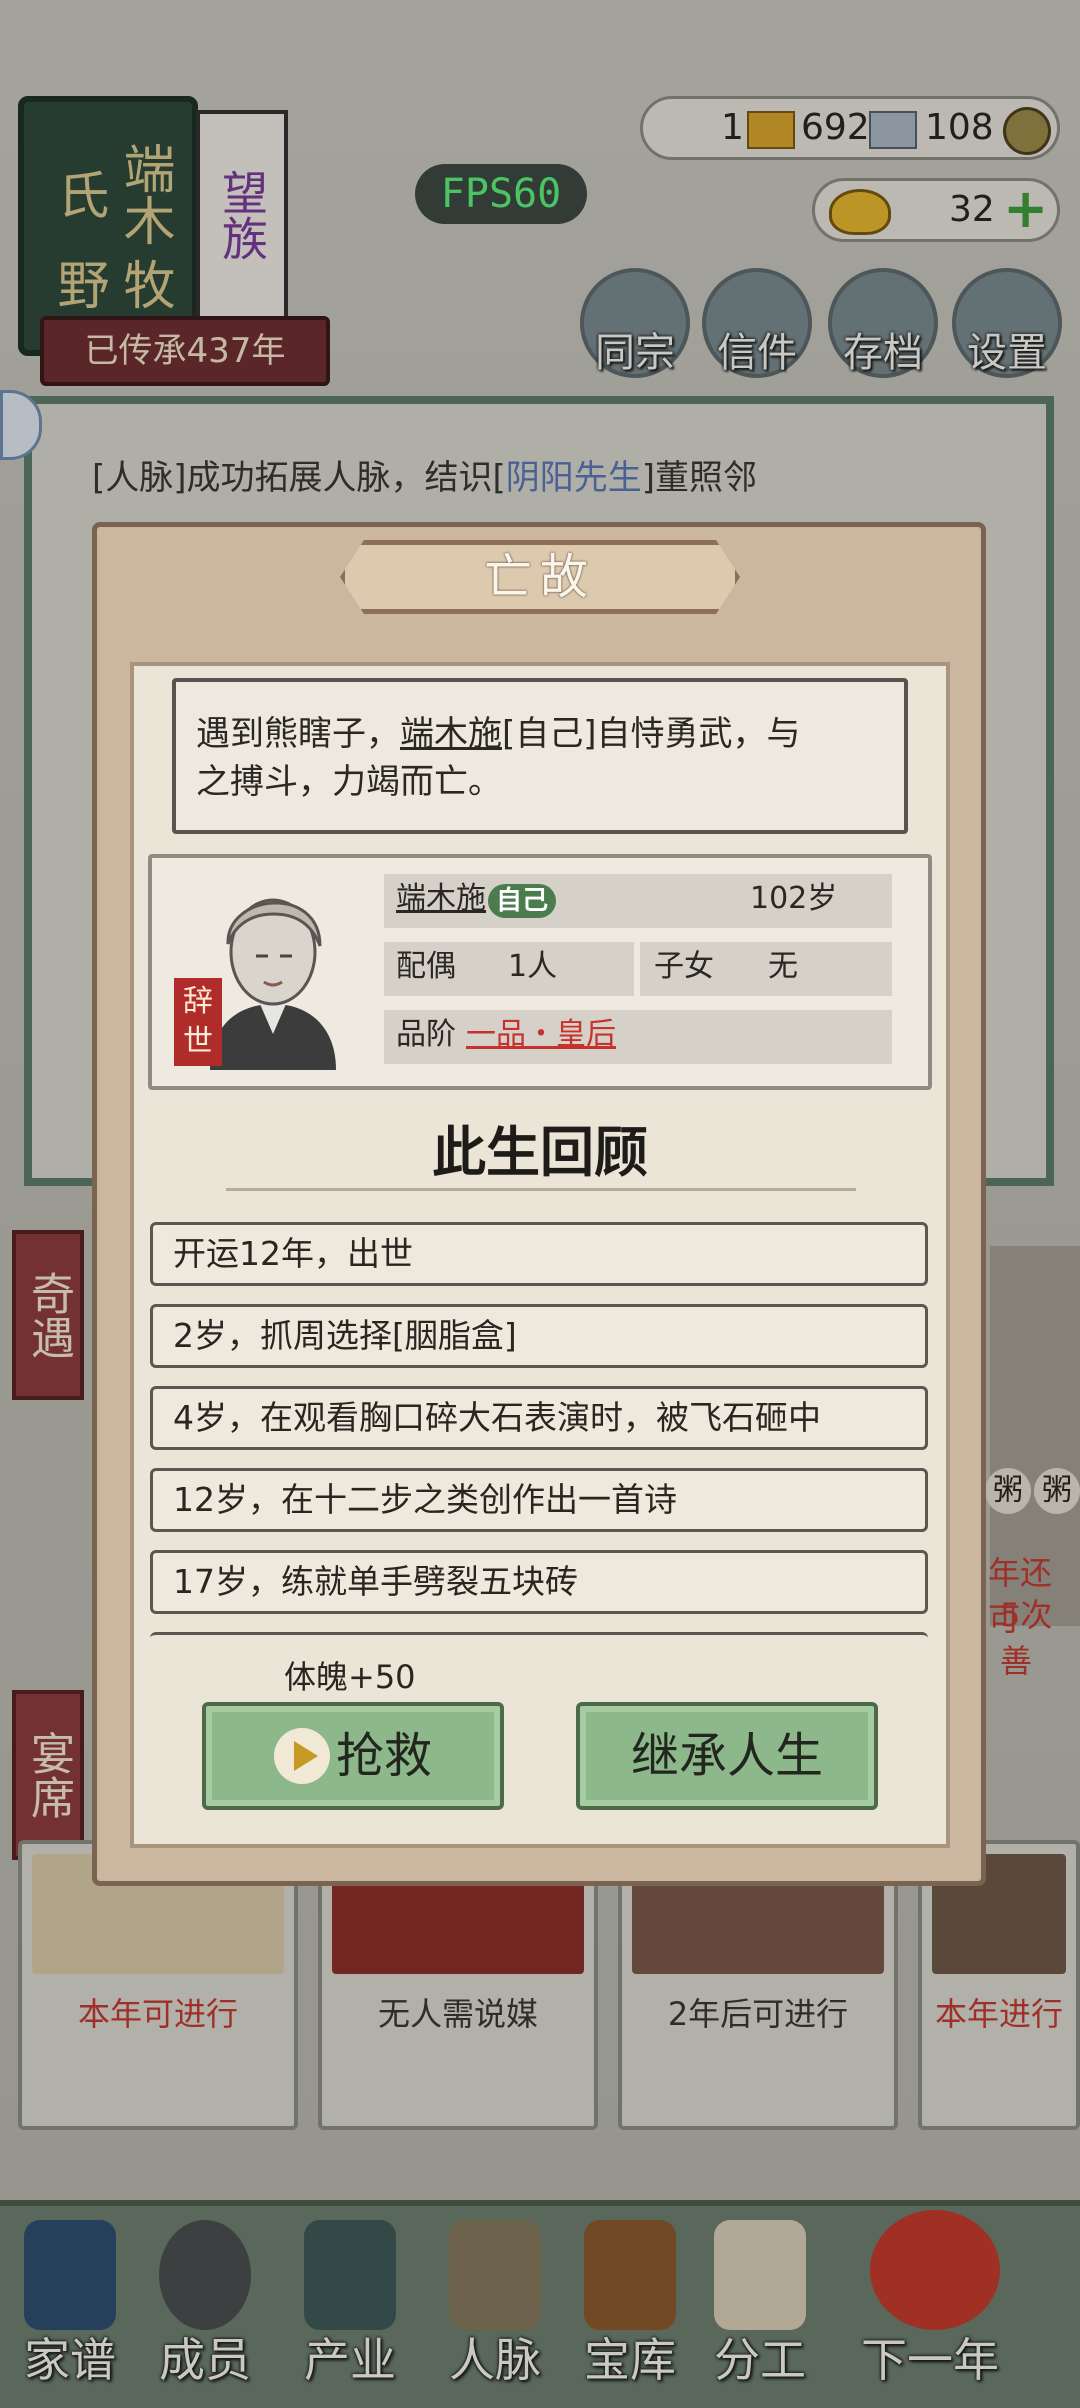 This screenshot has height=2408, width=1080. What do you see at coordinates (301, 1755) in the screenshot?
I see `play-icon` at bounding box center [301, 1755].